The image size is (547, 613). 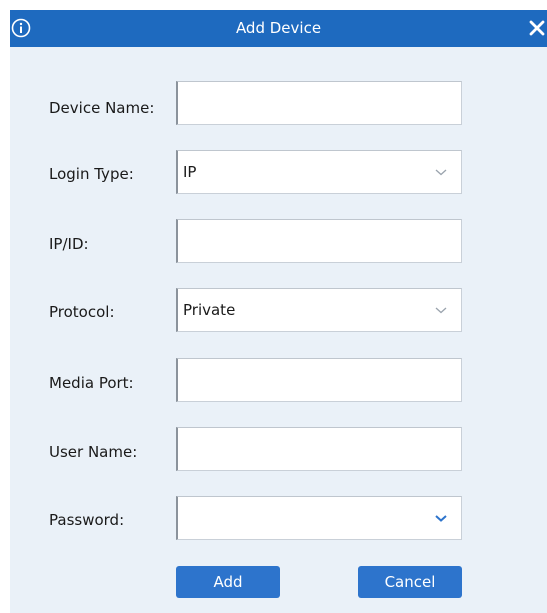 What do you see at coordinates (319, 103) in the screenshot?
I see `device-name-input` at bounding box center [319, 103].